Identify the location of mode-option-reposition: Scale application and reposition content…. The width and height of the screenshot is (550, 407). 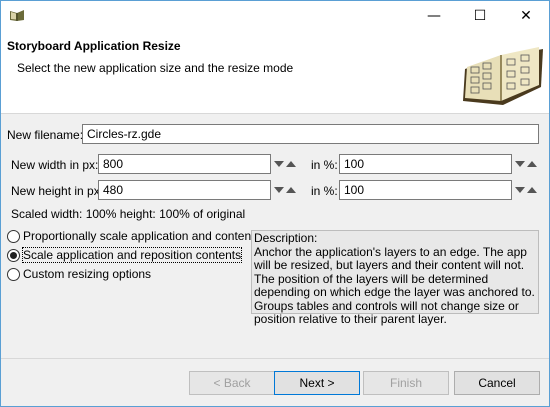
(125, 255).